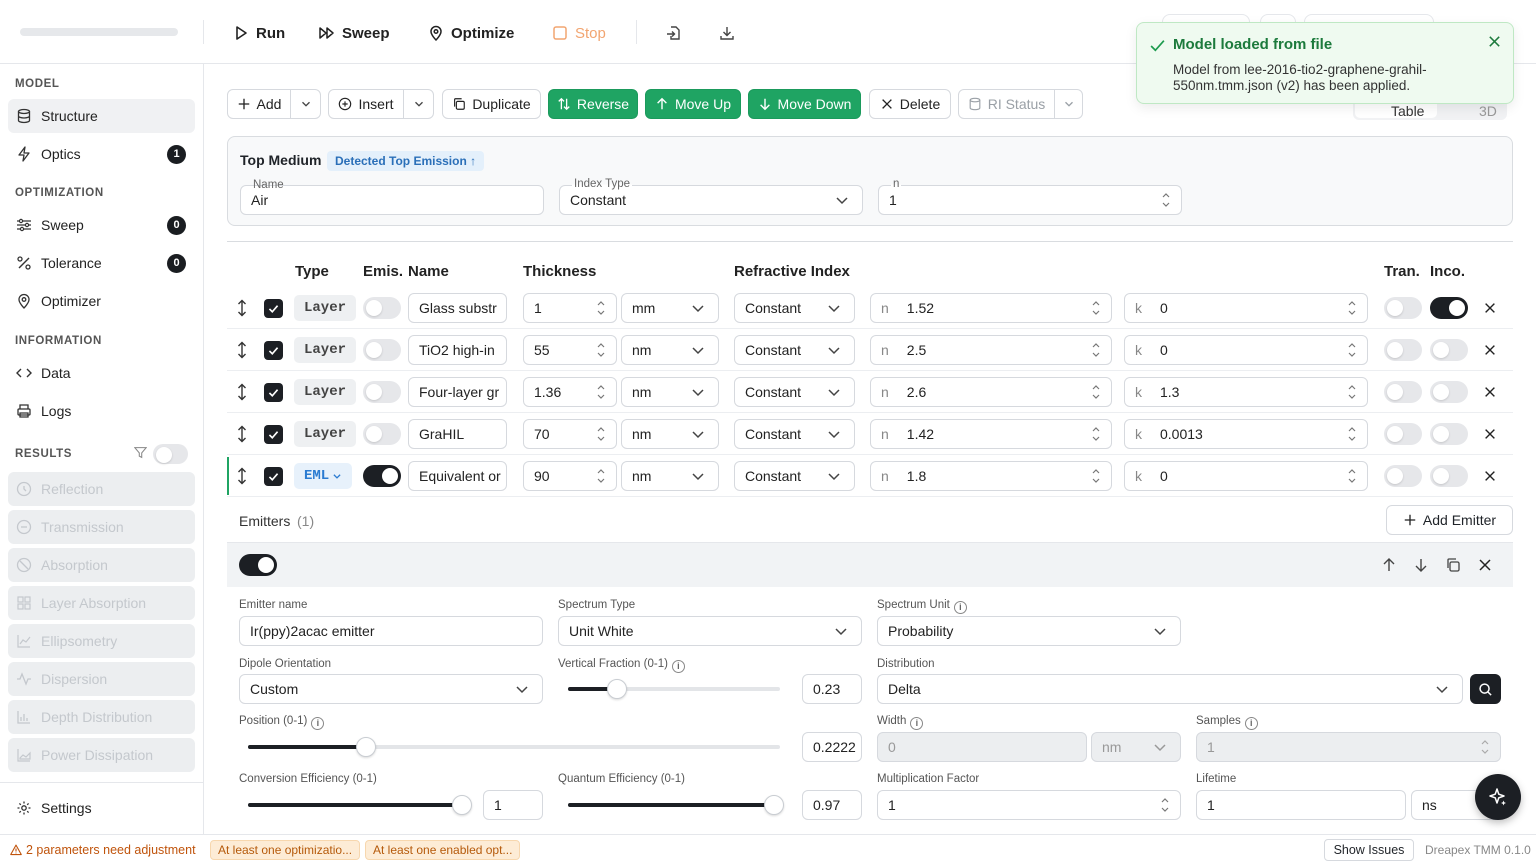  What do you see at coordinates (1348, 747) in the screenshot?
I see `samples-input: 1` at bounding box center [1348, 747].